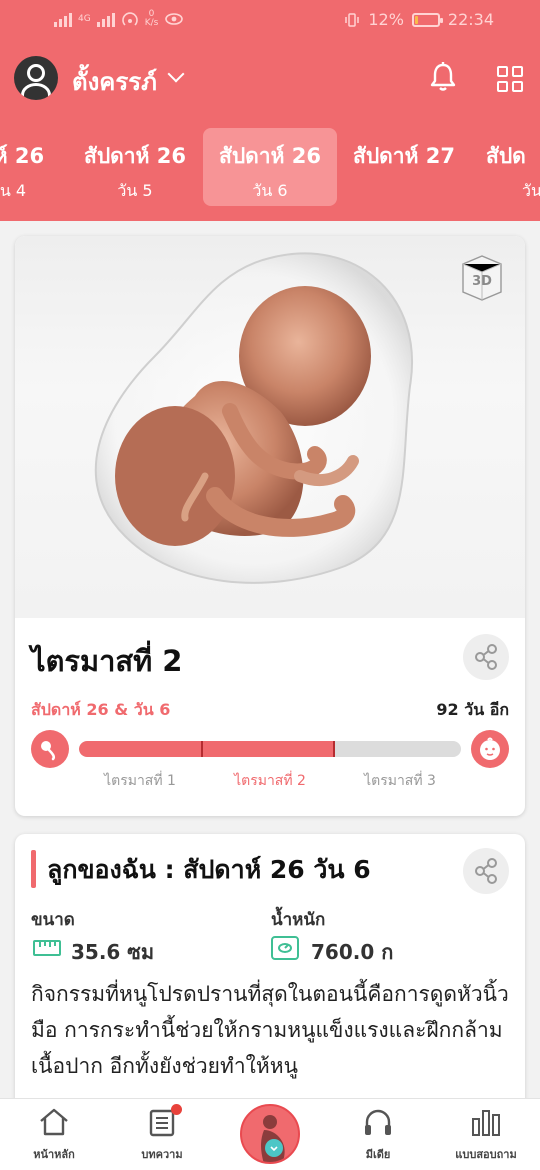  I want to click on view-3d-icon: 3D, so click(482, 278).